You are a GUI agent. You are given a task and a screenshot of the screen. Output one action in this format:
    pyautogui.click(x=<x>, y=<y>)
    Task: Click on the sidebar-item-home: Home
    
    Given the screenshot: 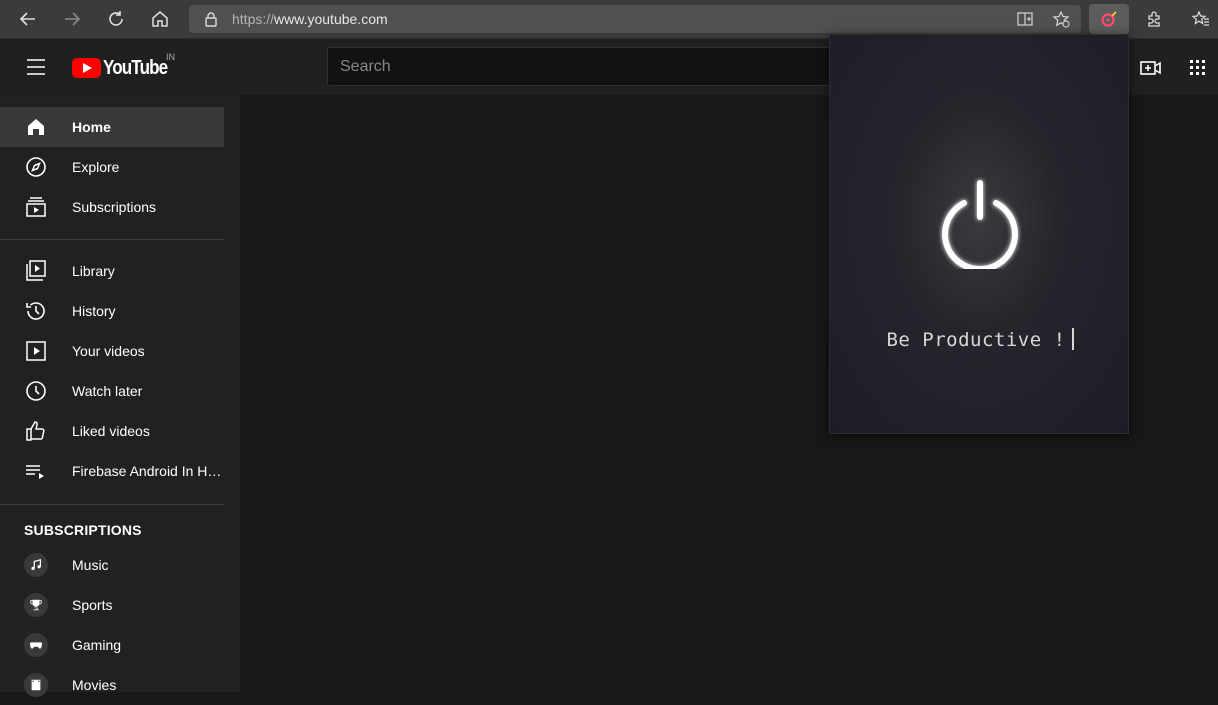 What is the action you would take?
    pyautogui.click(x=112, y=127)
    